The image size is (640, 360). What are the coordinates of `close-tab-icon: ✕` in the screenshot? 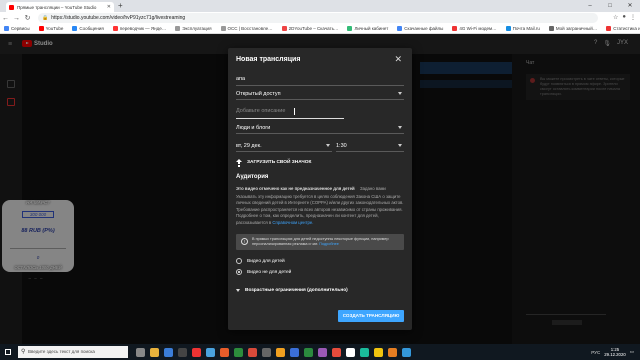 It's located at (109, 7).